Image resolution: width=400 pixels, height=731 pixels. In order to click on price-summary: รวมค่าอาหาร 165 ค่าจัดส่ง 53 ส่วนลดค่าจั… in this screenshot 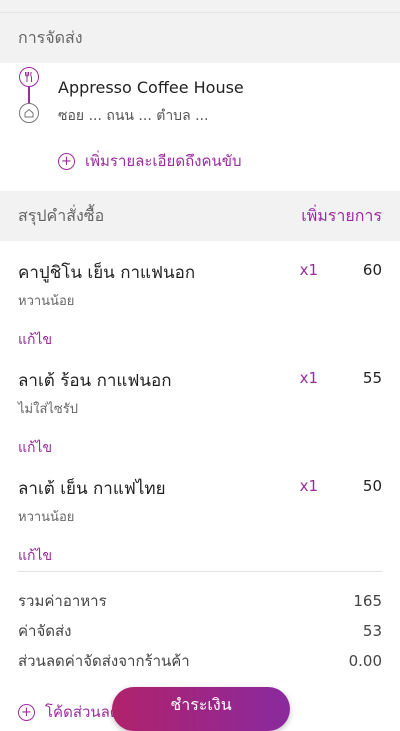, I will do `click(200, 624)`.